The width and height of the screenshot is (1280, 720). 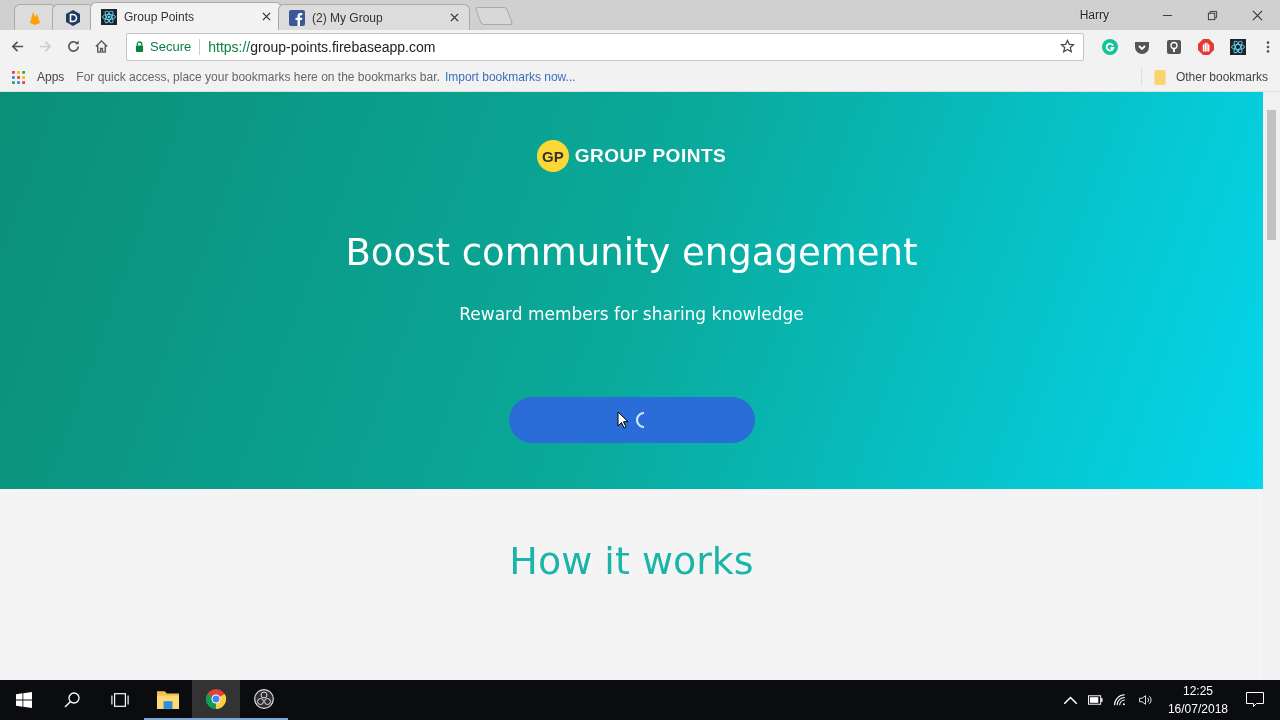 I want to click on lightbulb-icon, so click(x=1174, y=46).